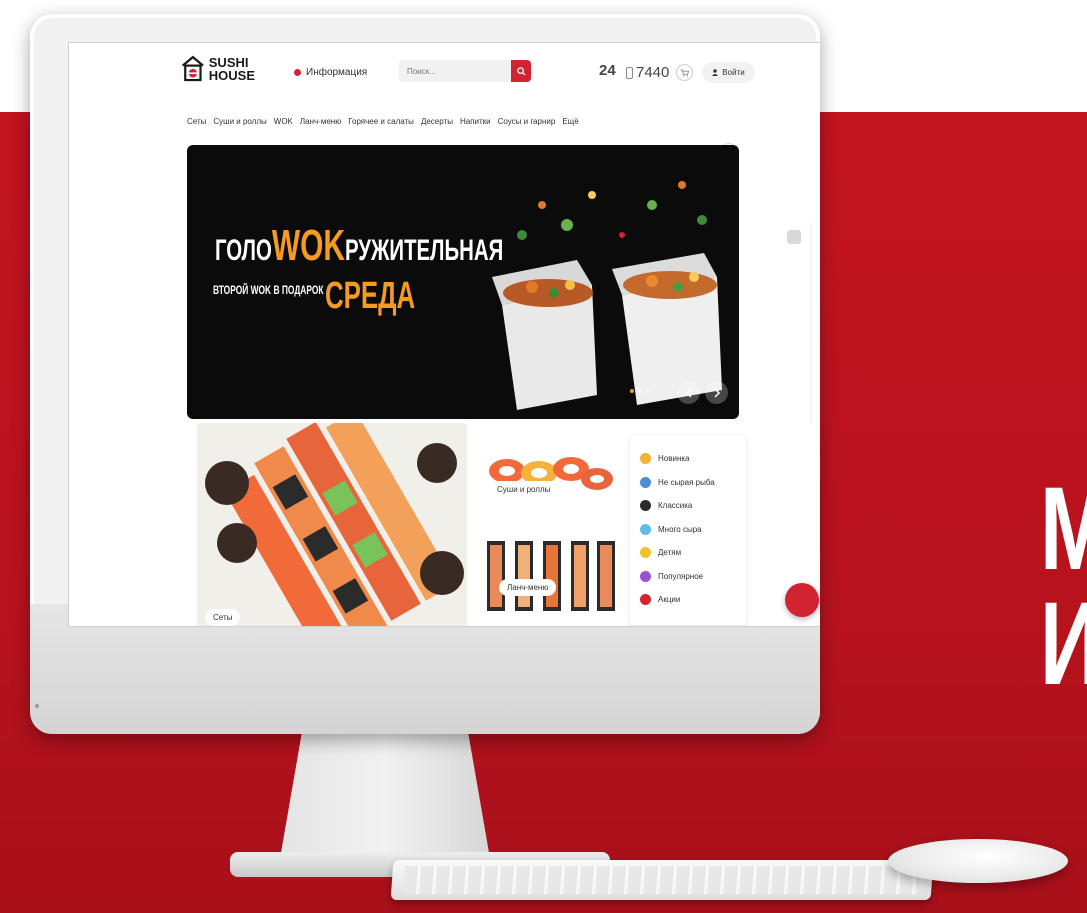 This screenshot has height=913, width=1087. I want to click on logo: SUSHI HOUSE, so click(218, 69).